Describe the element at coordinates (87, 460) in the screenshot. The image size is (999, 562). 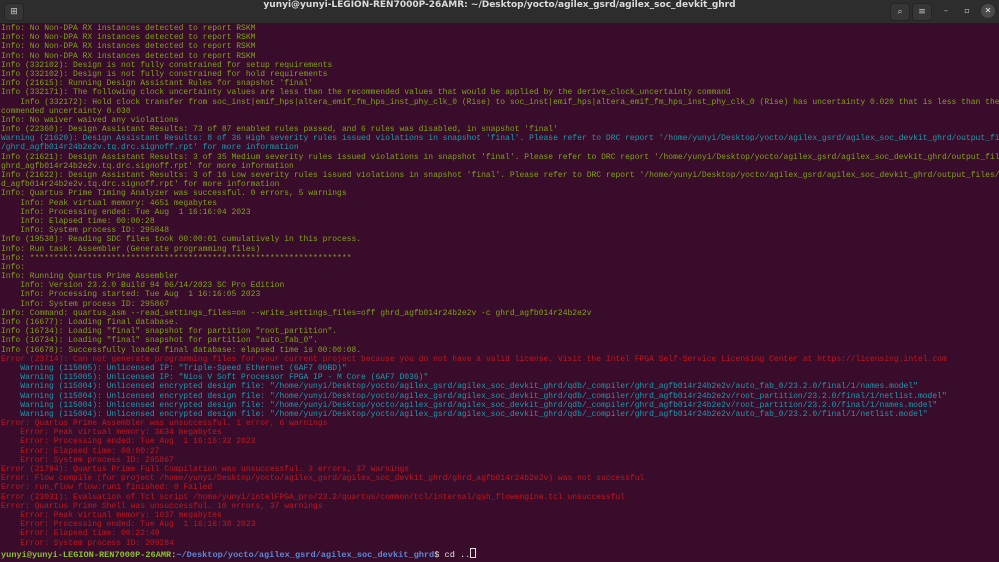
I see `error-line: Error: System process ID: 295867` at that location.